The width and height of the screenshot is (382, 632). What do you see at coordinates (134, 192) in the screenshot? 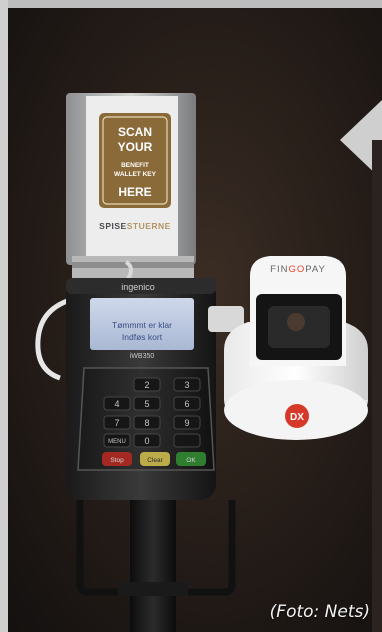
I see `scan-card-line-5: HERE` at bounding box center [134, 192].